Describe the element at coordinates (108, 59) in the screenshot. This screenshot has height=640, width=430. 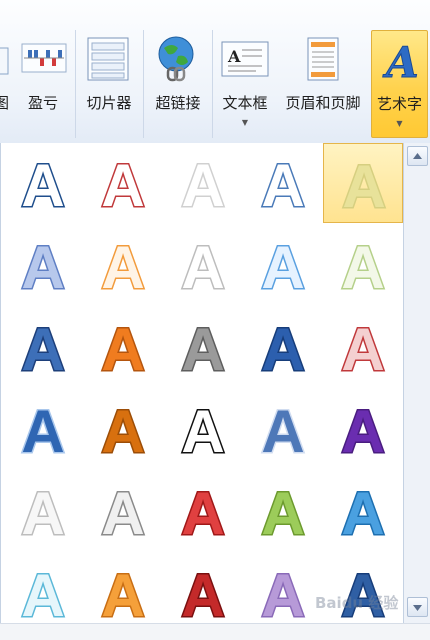
I see `slicer-icon` at that location.